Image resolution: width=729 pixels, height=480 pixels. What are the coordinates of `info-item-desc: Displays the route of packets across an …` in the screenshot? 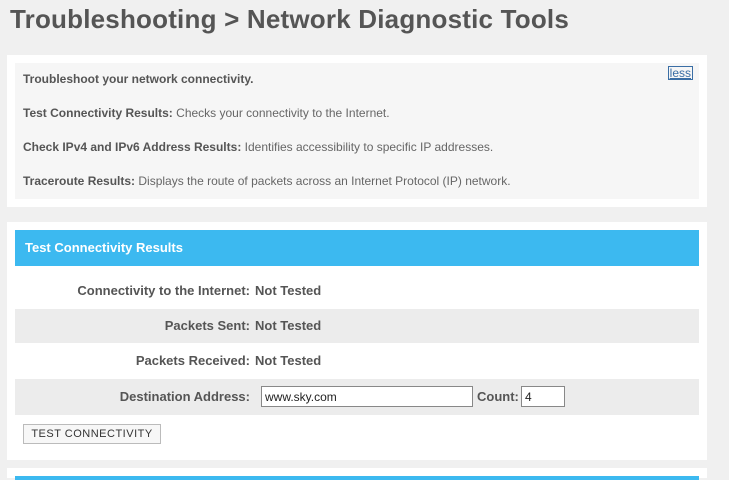 It's located at (323, 181).